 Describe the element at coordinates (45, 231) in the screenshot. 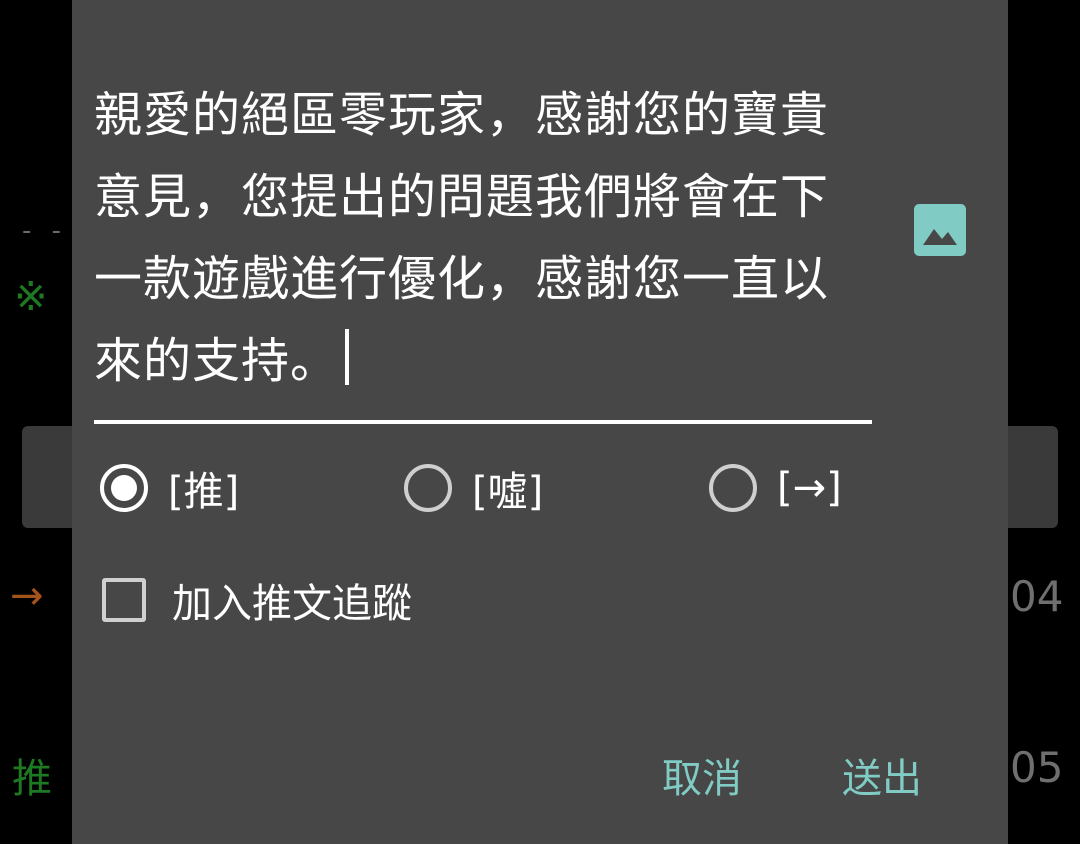

I see `background-dash: - -` at that location.